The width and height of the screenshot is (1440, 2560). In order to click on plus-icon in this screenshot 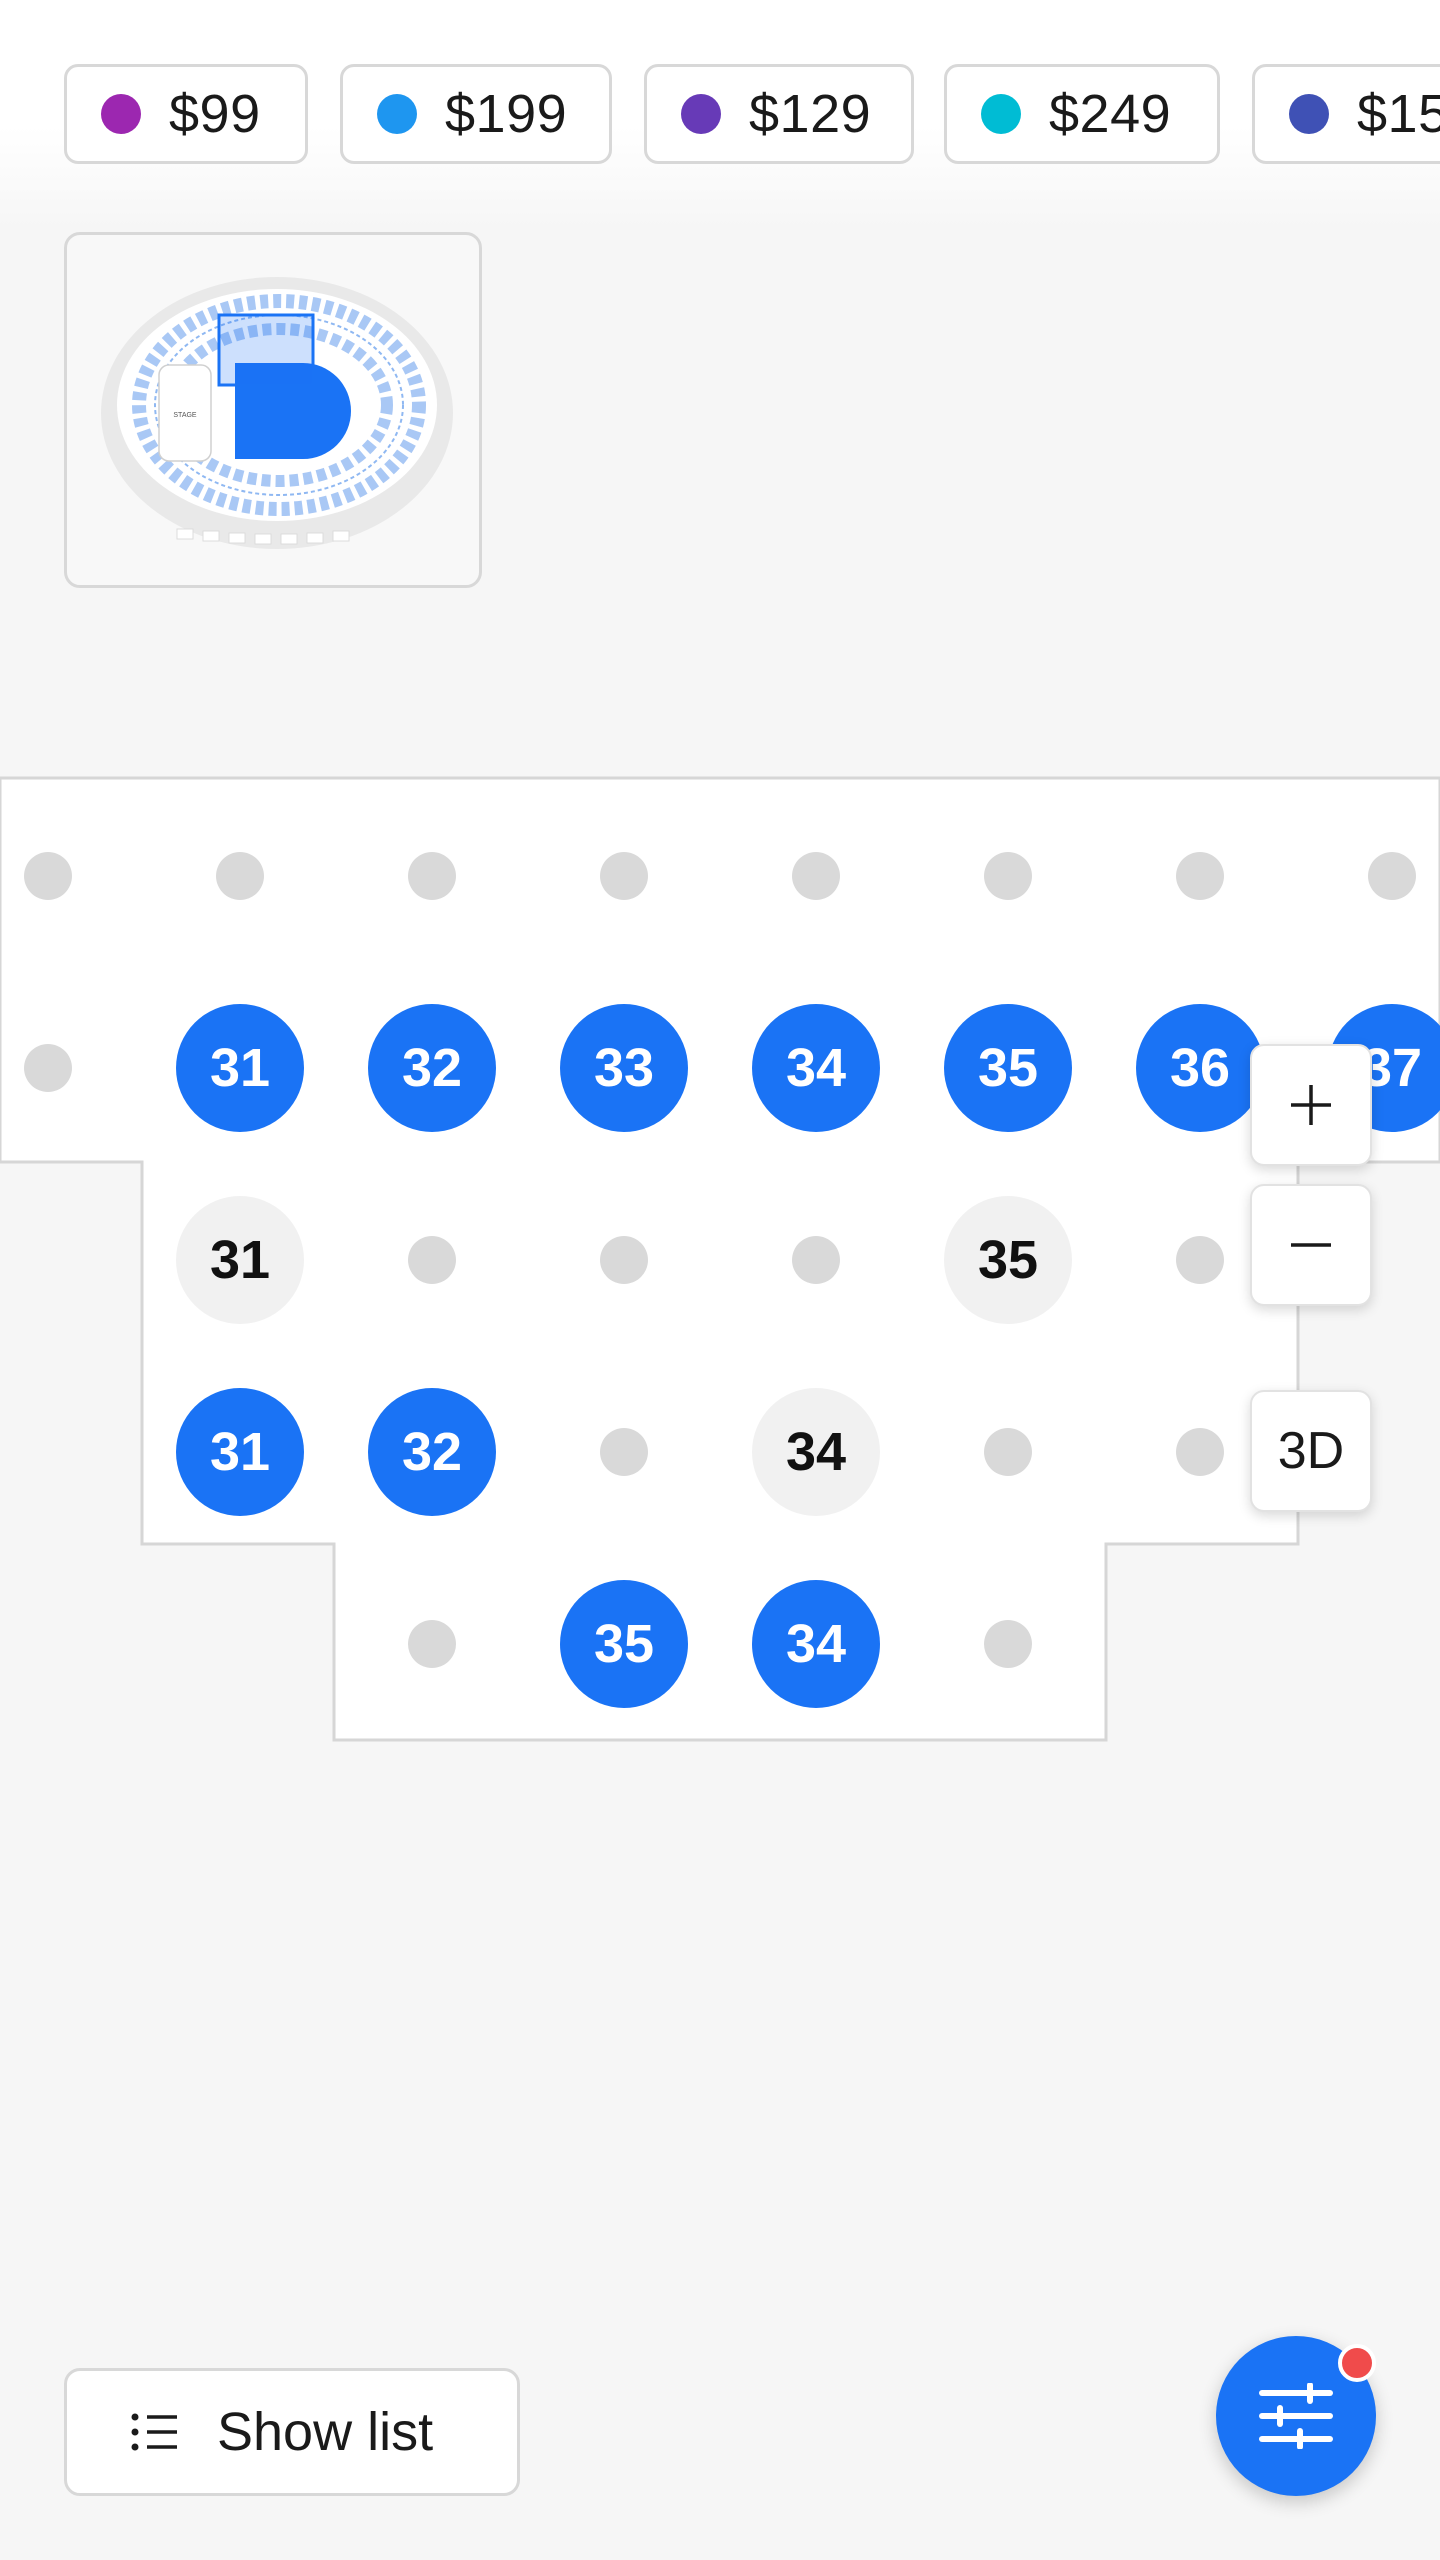, I will do `click(1311, 1105)`.